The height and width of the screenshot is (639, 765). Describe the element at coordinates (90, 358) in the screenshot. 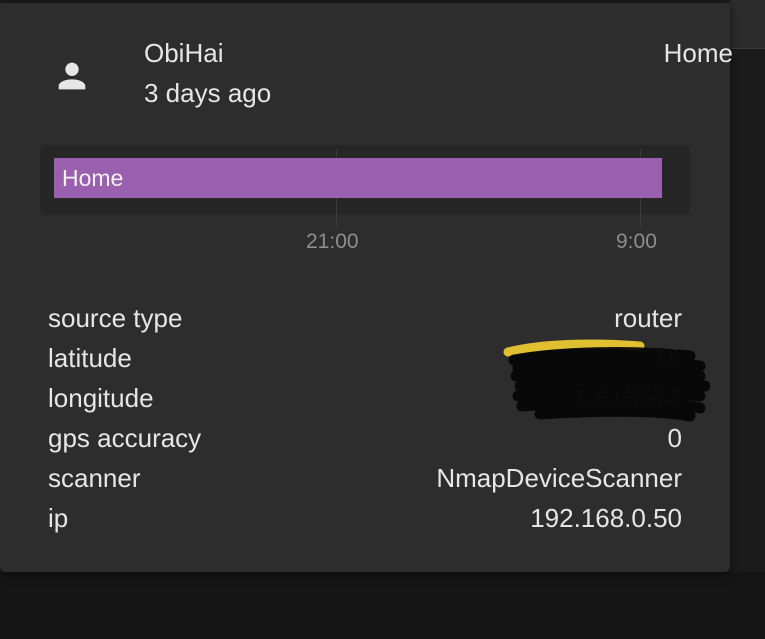

I see `attribute-key: latitude` at that location.